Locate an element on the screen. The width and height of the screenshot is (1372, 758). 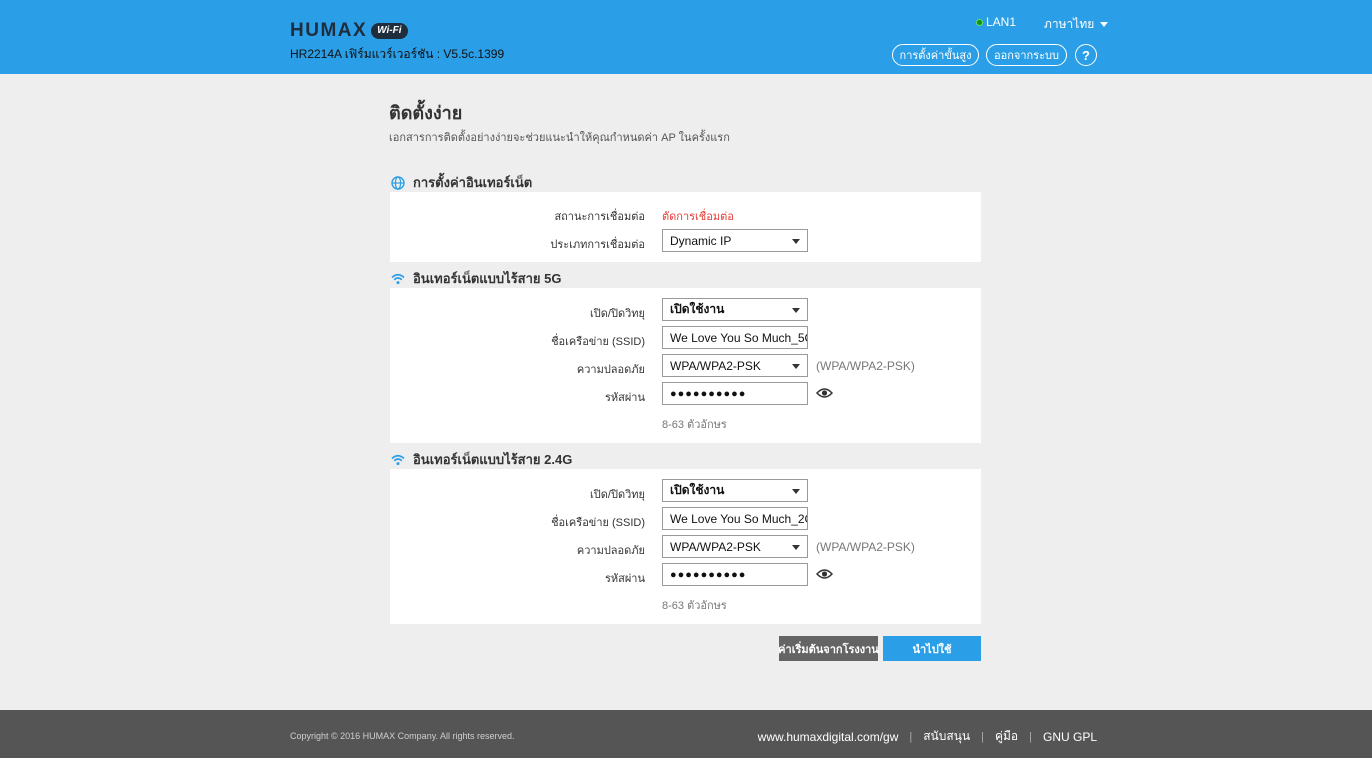
wifi24g-security-select: WPA/WPA2-PSK is located at coordinates (735, 546).